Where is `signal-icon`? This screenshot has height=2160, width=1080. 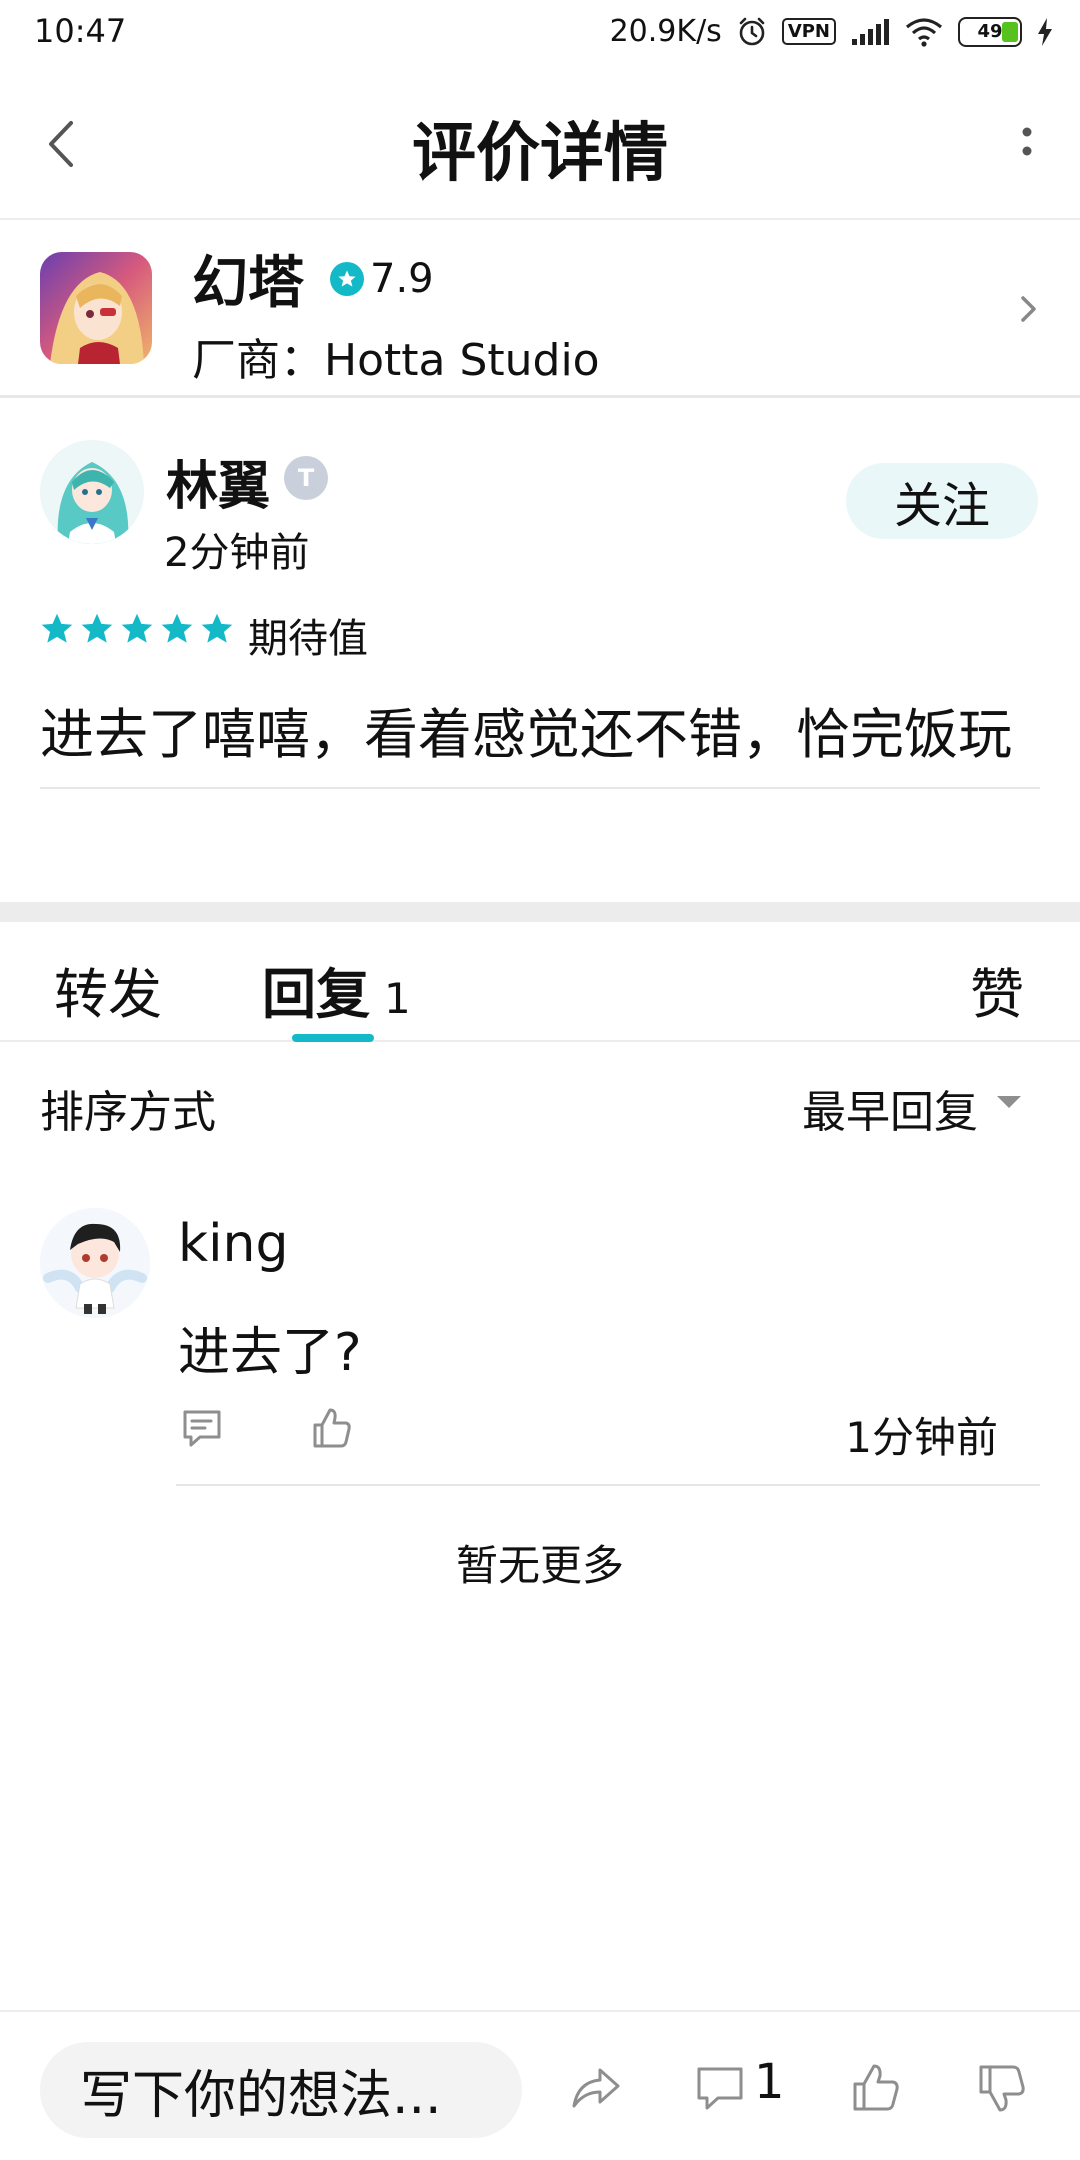
signal-icon is located at coordinates (870, 31).